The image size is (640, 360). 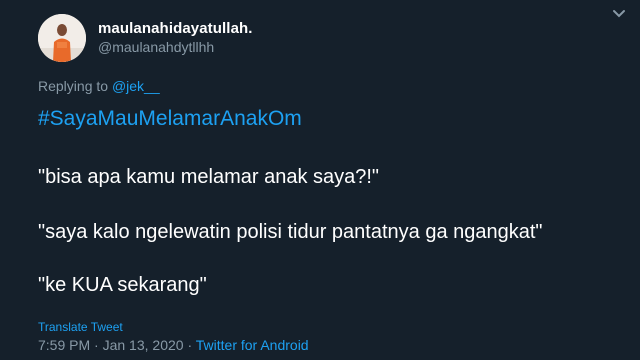 I want to click on profile-photo, so click(x=62, y=38).